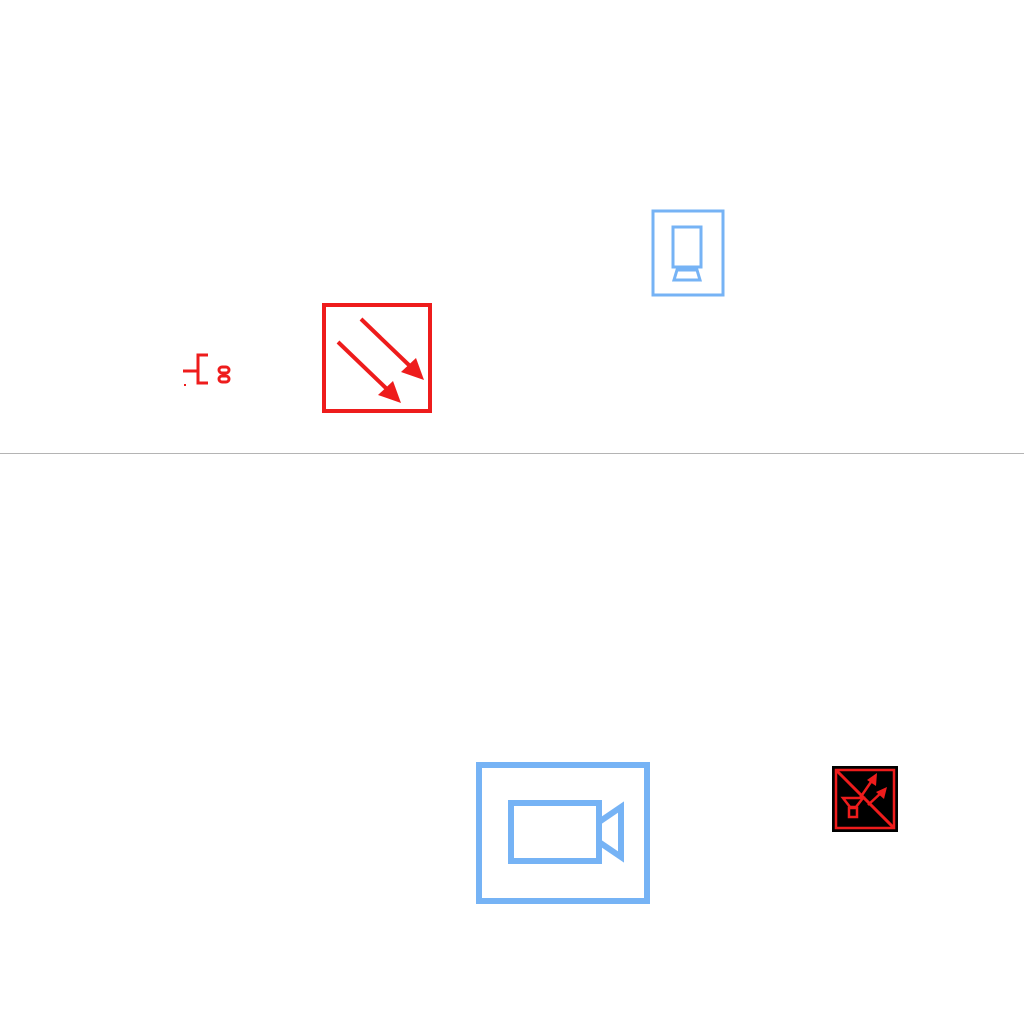 This screenshot has height=1024, width=1024. I want to click on display-stand-icon, so click(688, 253).